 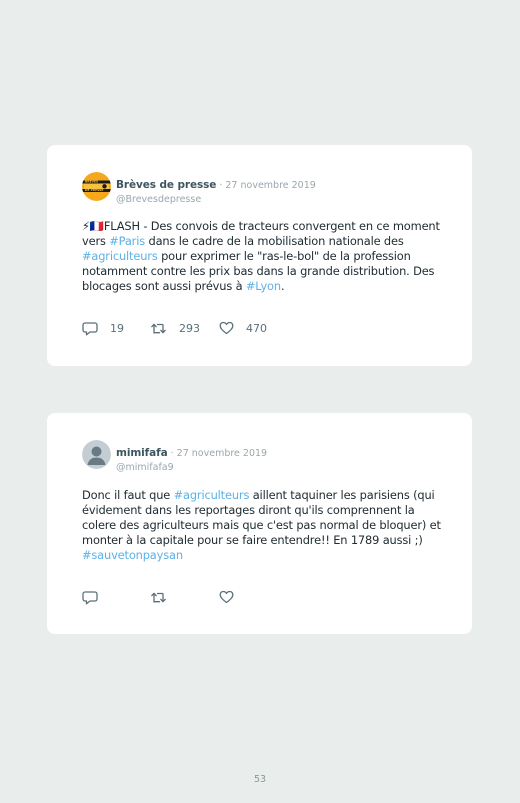 I want to click on avatar, so click(x=96, y=454).